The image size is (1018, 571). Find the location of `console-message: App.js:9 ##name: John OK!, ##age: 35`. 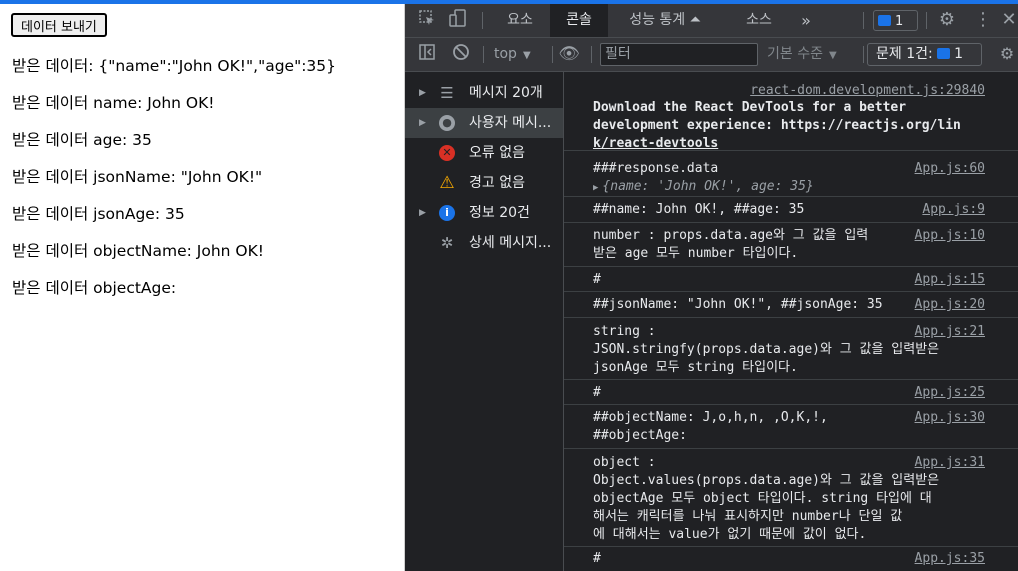

console-message: App.js:9 ##name: John OK!, ##age: 35 is located at coordinates (791, 210).